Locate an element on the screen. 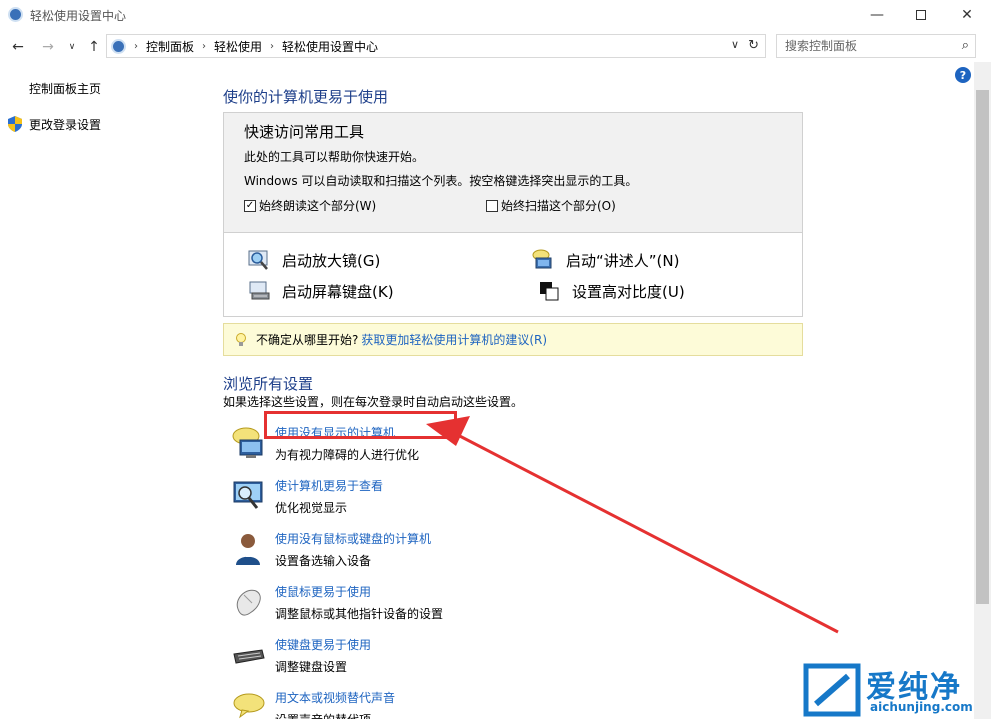  make-keyboard-easier-link: 使键盘更易于使用 is located at coordinates (323, 644).